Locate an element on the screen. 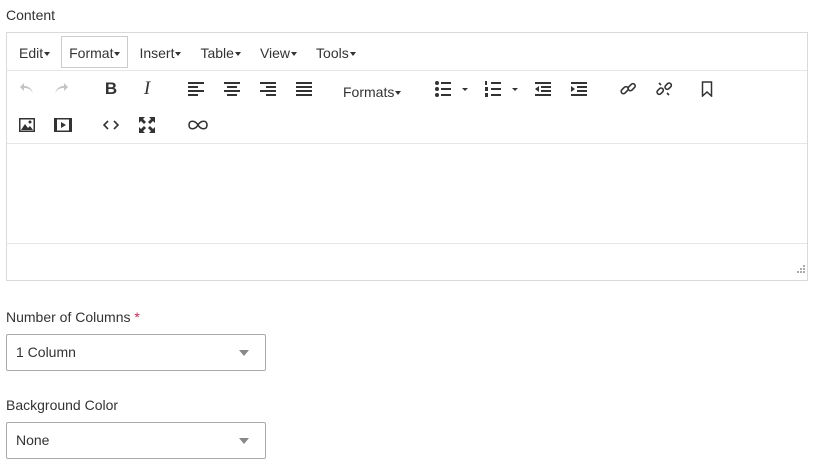  bold-icon: B is located at coordinates (111, 89).